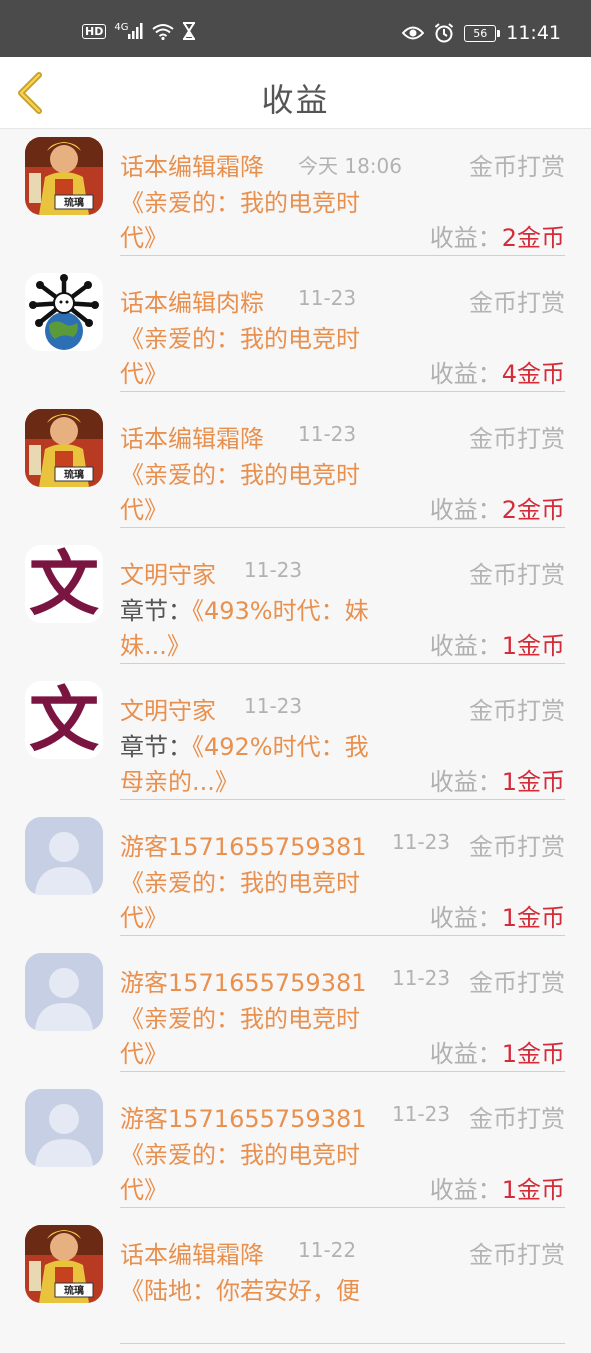 This screenshot has width=591, height=1353. Describe the element at coordinates (413, 33) in the screenshot. I see `eye-icon` at that location.